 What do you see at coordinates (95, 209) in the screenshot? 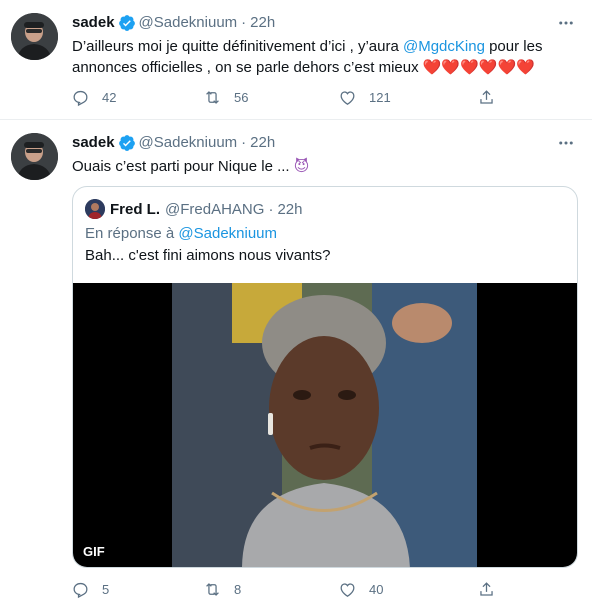
I see `quoted-avatar` at bounding box center [95, 209].